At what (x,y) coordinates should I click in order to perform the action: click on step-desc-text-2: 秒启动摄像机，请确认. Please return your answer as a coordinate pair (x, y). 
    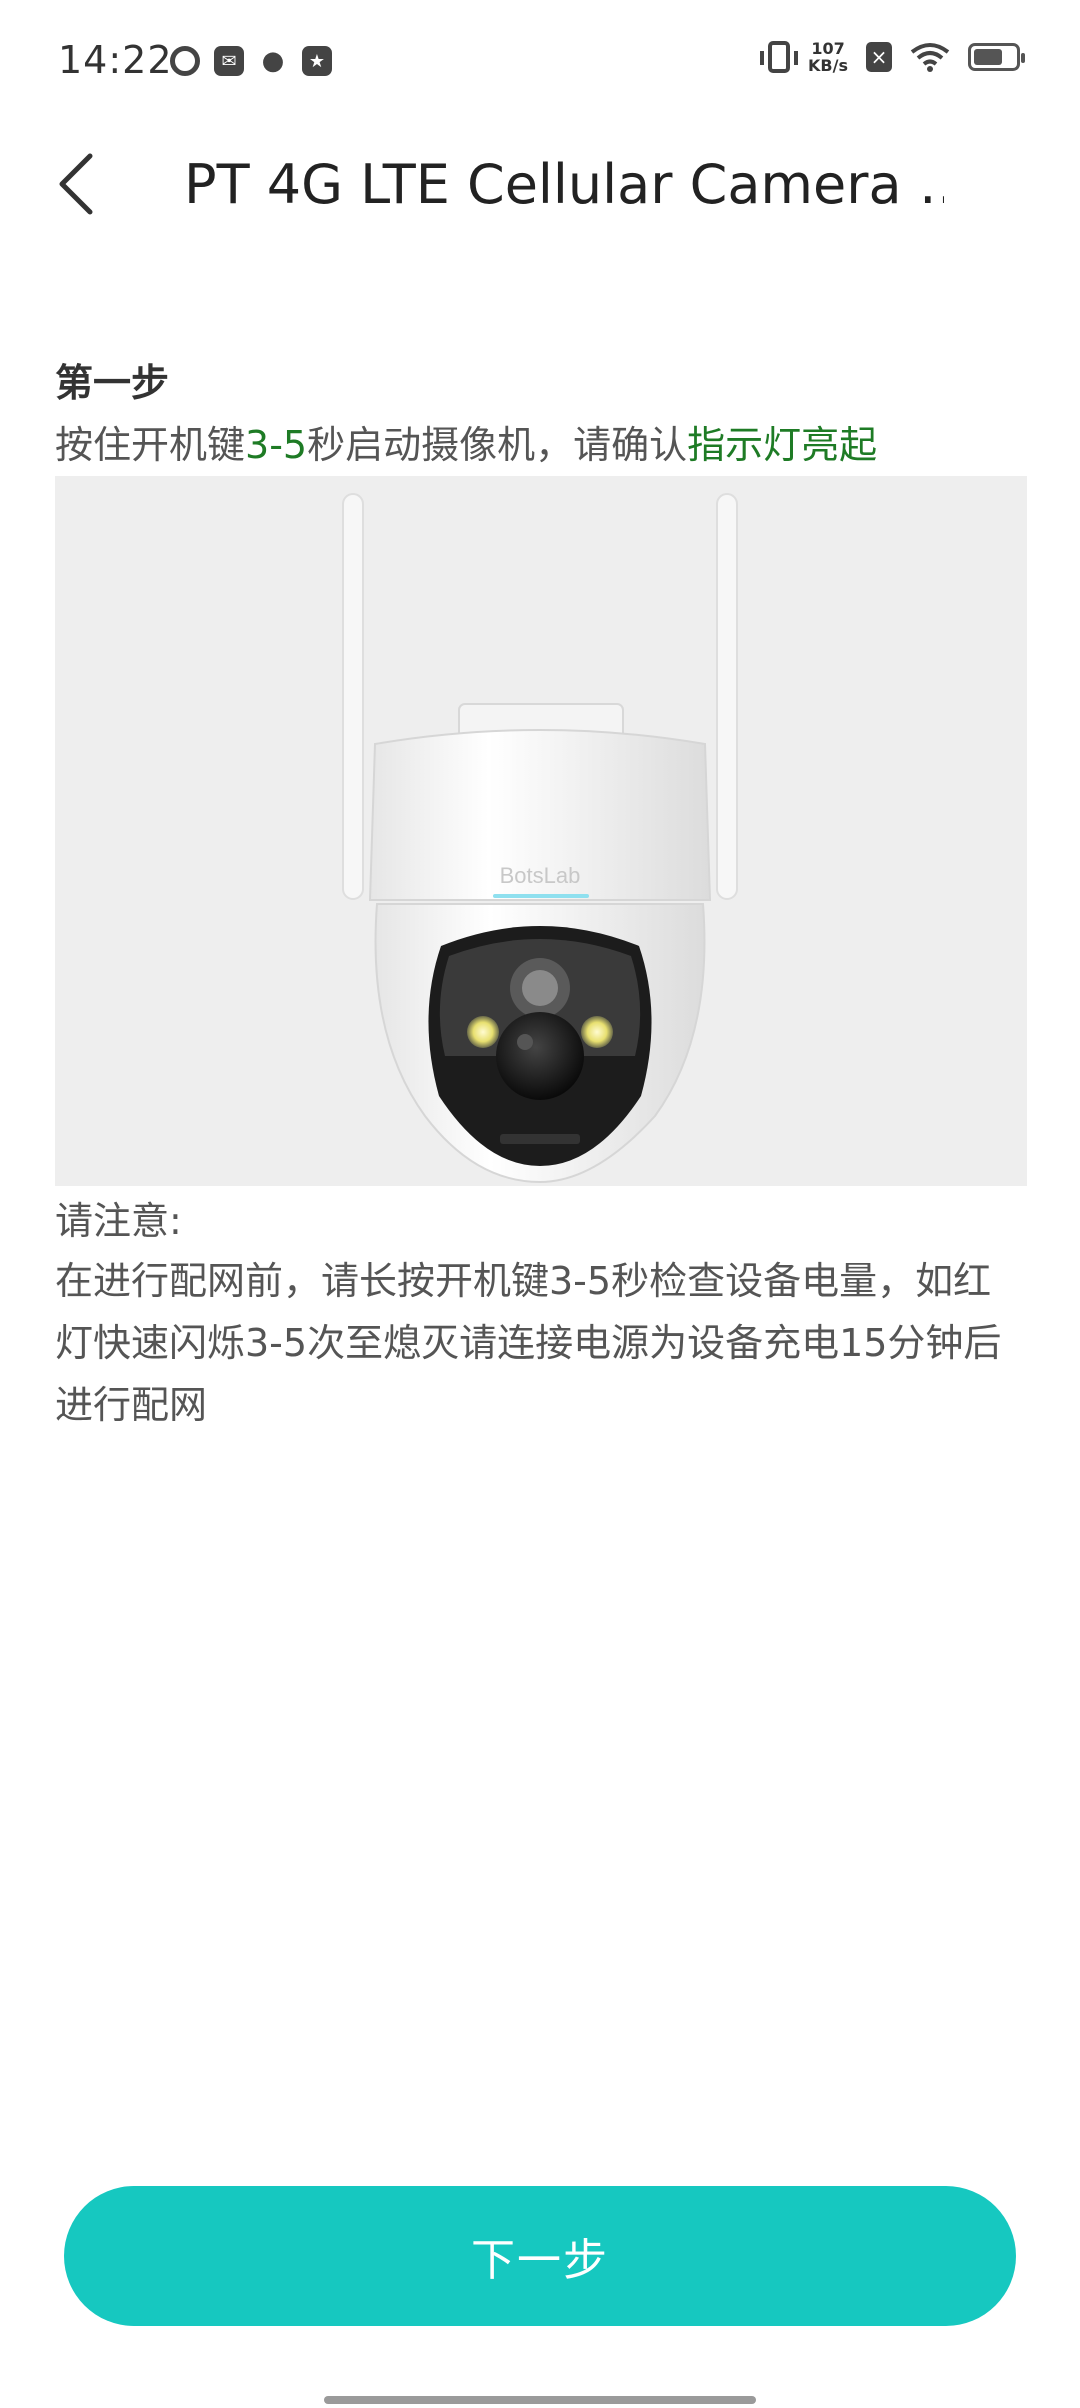
    Looking at the image, I should click on (497, 445).